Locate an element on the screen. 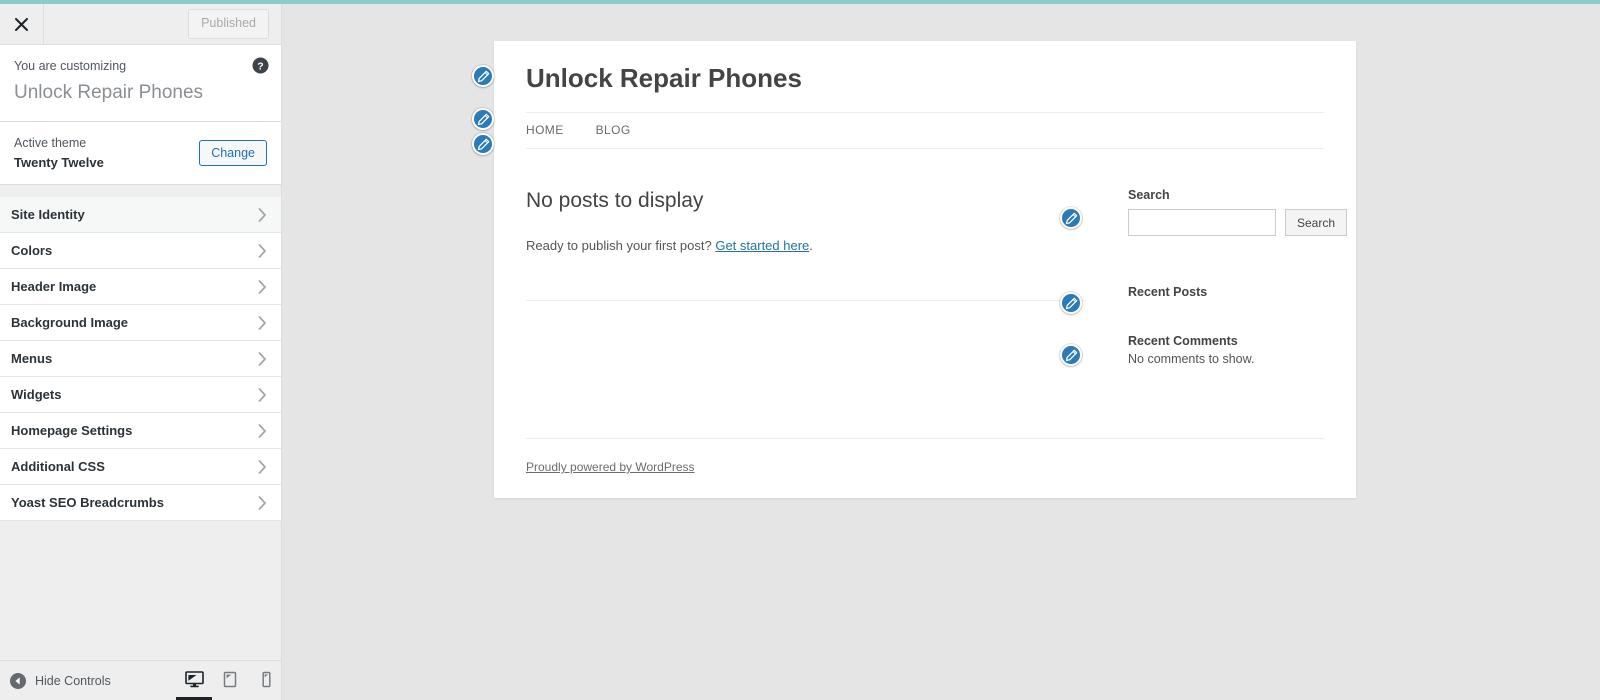 This screenshot has width=1600, height=700. help-question-glyph: ? is located at coordinates (260, 65).